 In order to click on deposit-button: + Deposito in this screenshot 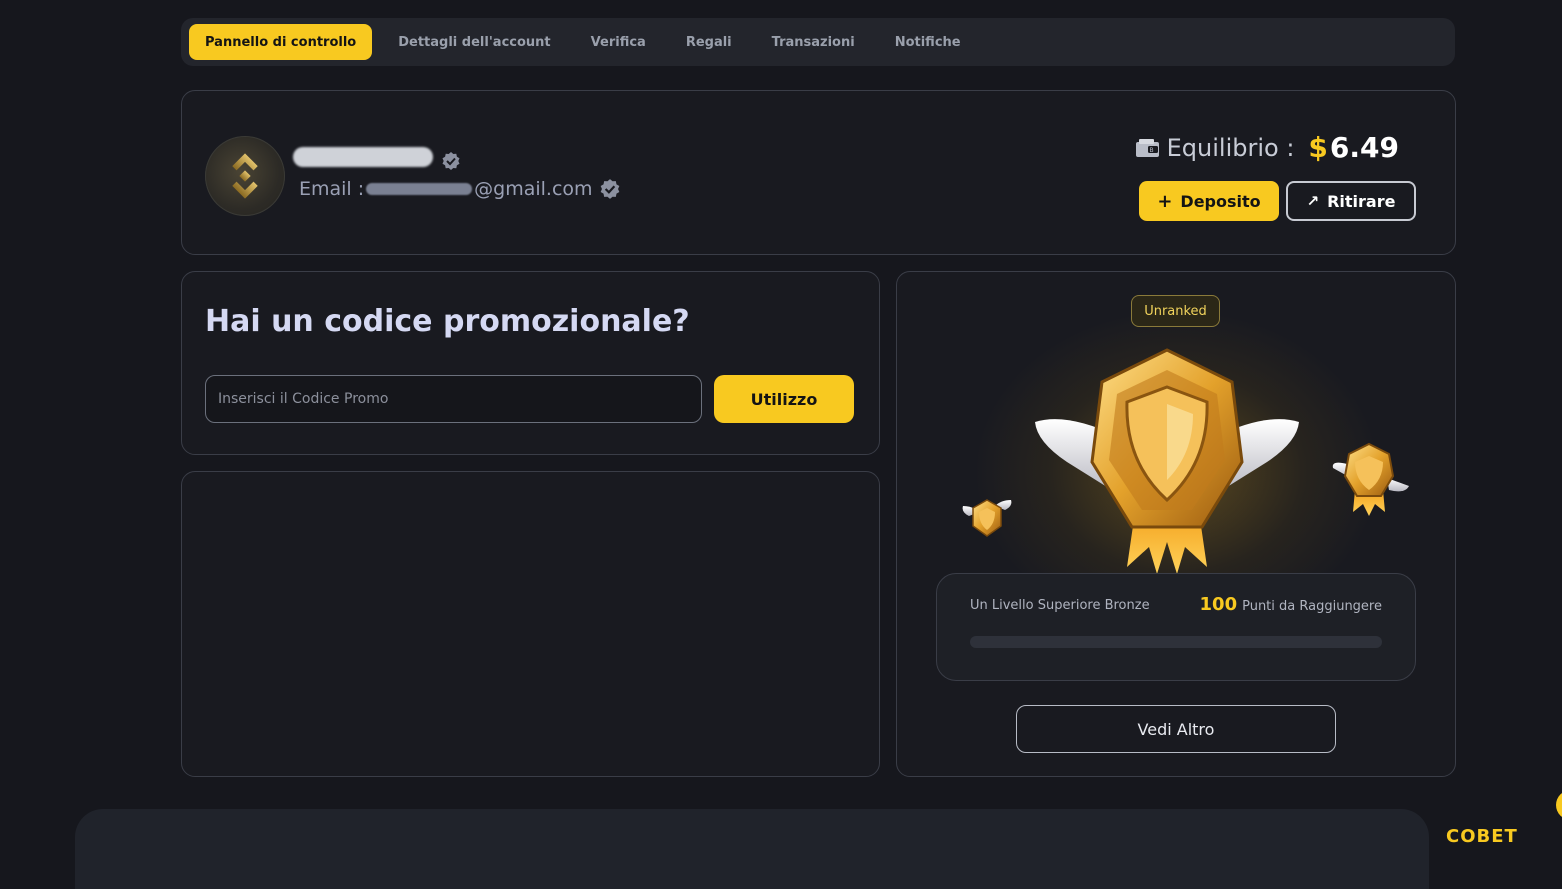, I will do `click(1209, 201)`.